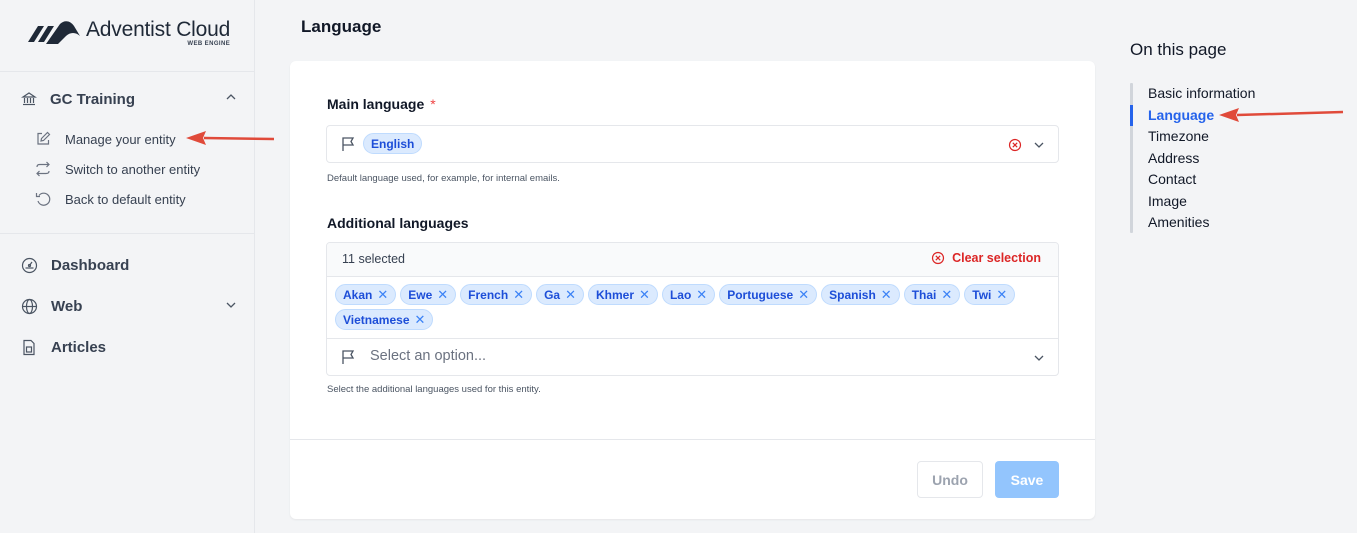  I want to click on dashboard-icon, so click(29, 265).